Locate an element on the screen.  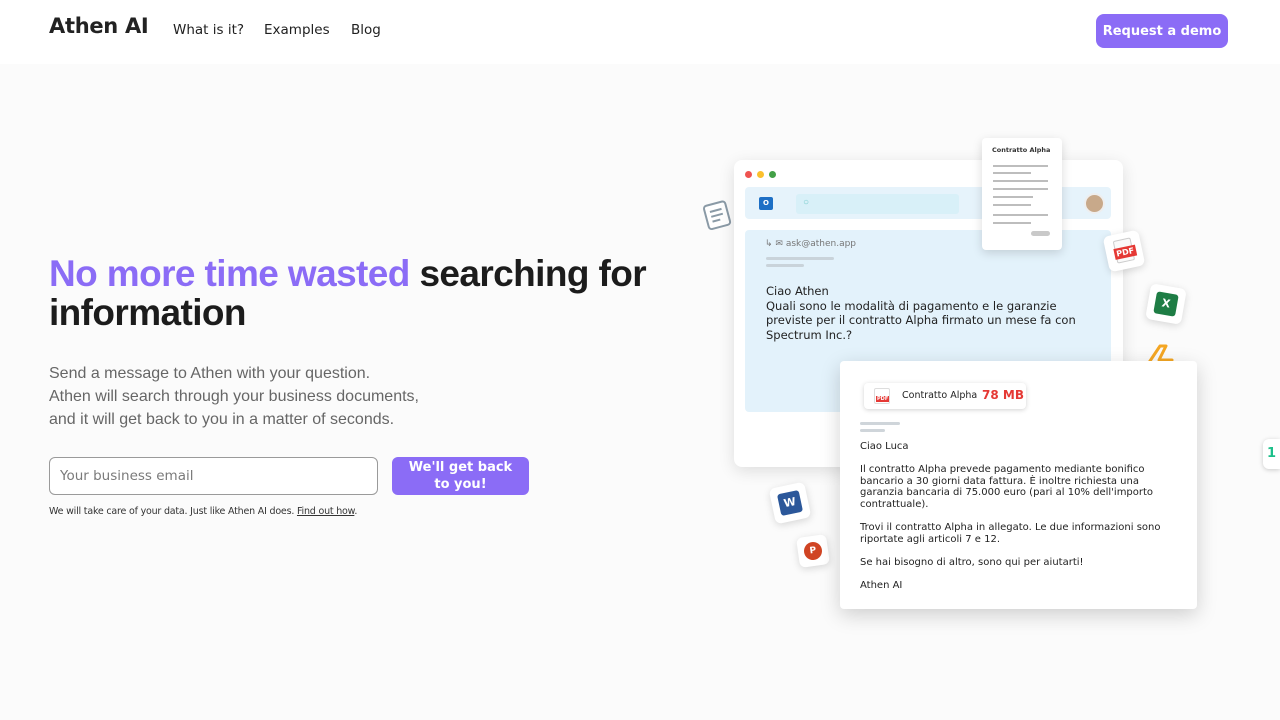
brand-logo: Athen AI is located at coordinates (99, 26).